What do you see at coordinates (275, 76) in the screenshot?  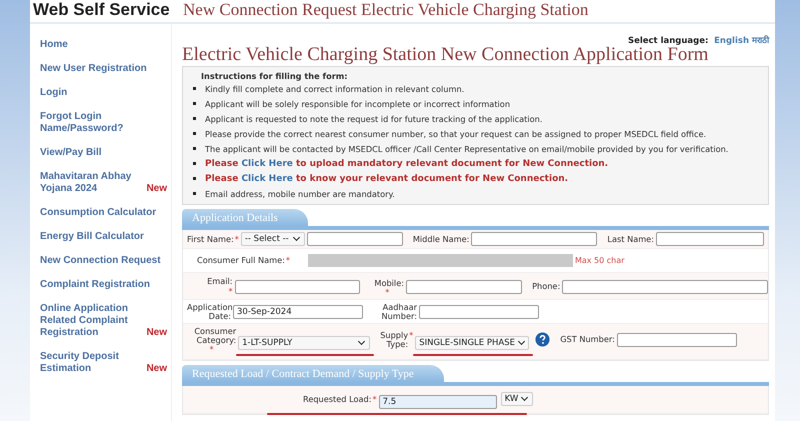 I see `instructions-heading: Instructions for filling the form:` at bounding box center [275, 76].